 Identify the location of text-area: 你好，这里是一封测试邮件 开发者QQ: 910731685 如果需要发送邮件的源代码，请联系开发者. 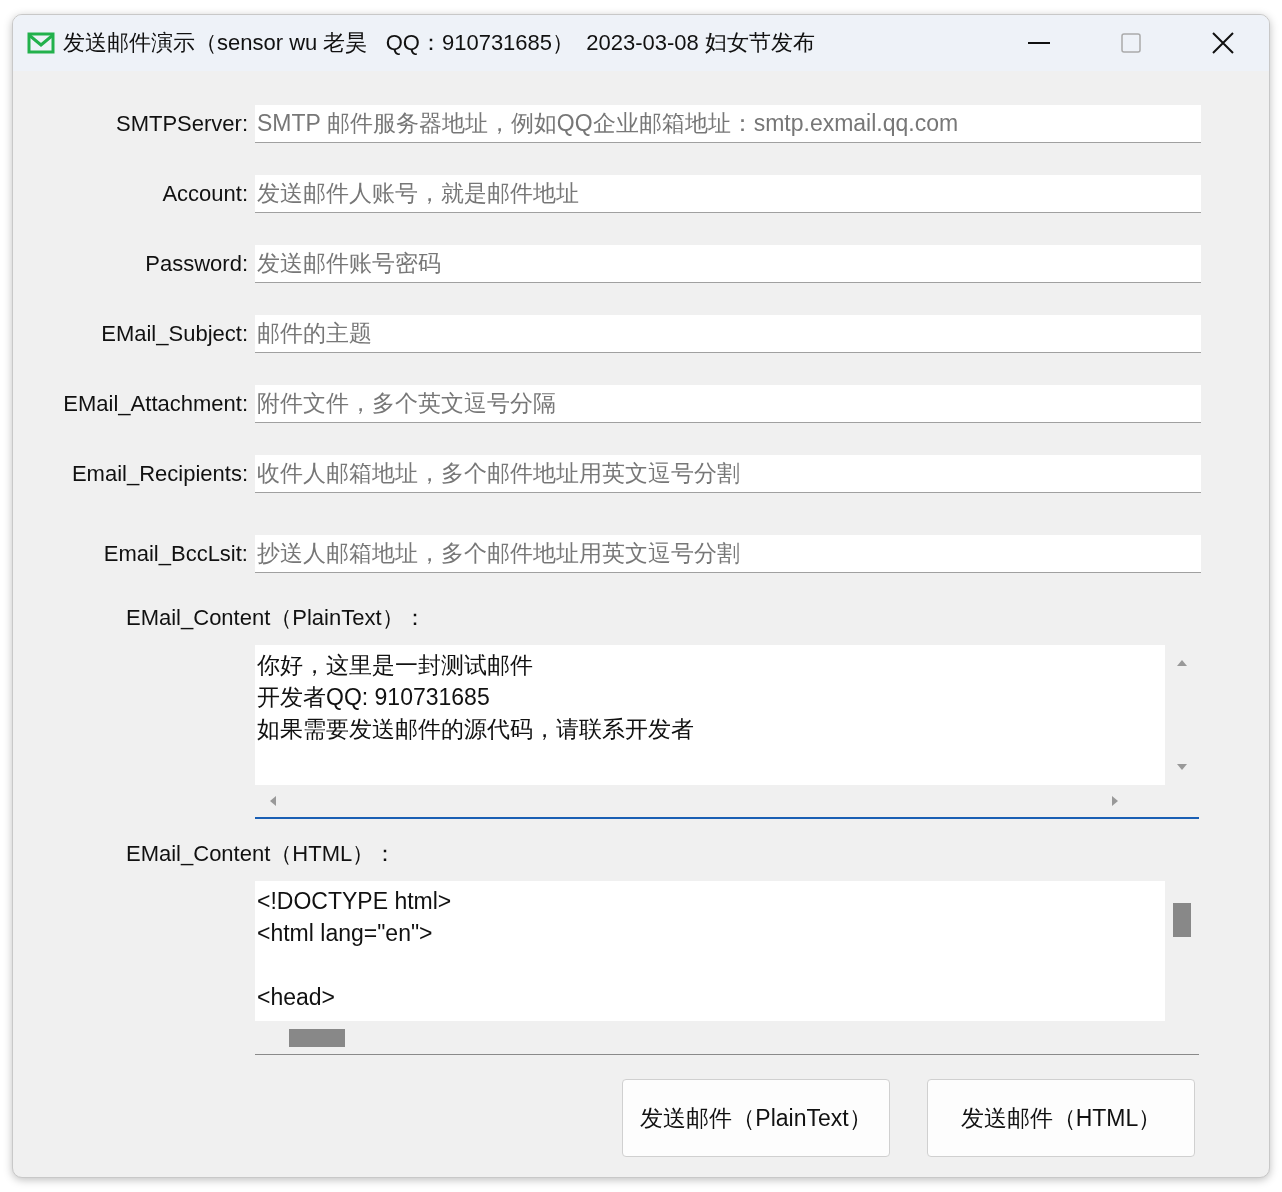
(727, 732).